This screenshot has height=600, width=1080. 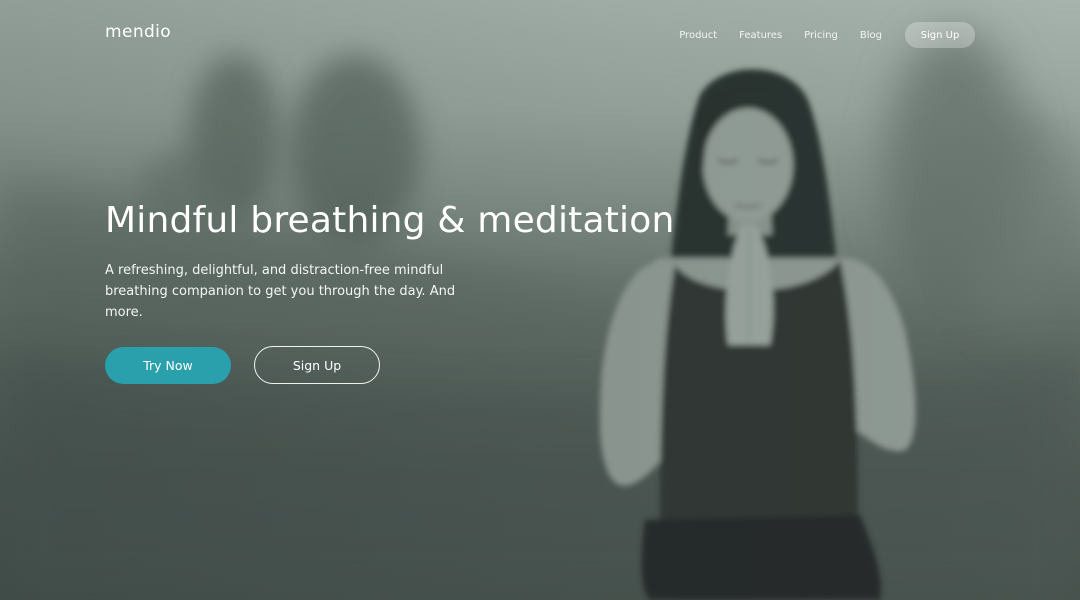 What do you see at coordinates (760, 35) in the screenshot?
I see `nav-link-features: Features` at bounding box center [760, 35].